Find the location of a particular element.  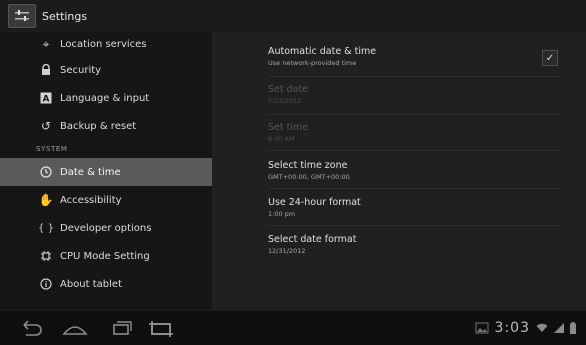

hand-icon: ✋ is located at coordinates (46, 200).